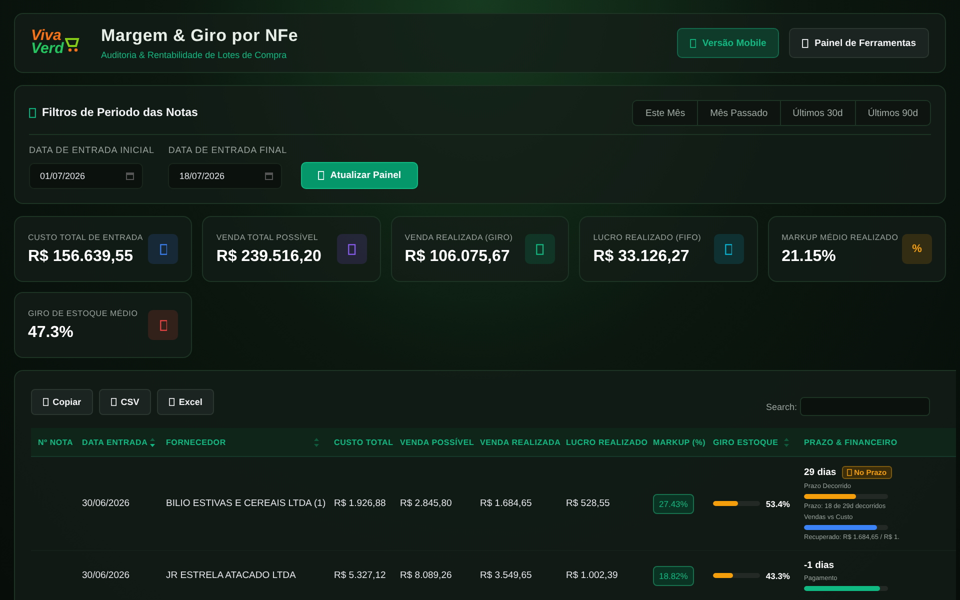  I want to click on mobile-version-button: Versão Mobile, so click(728, 43).